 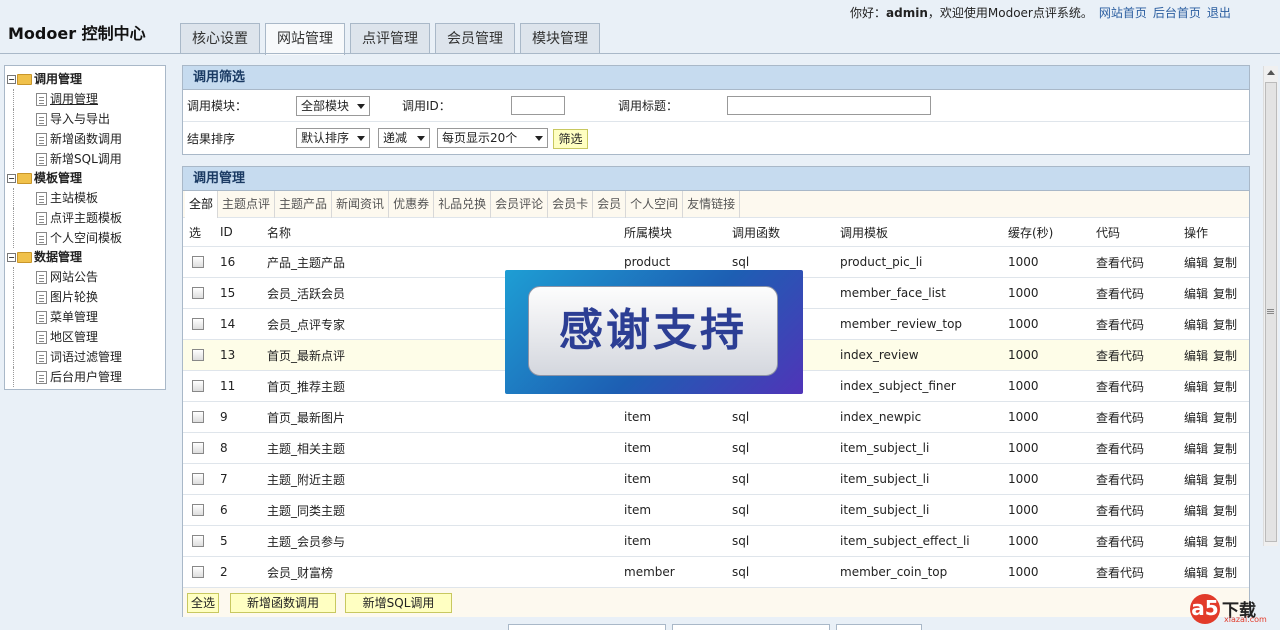 What do you see at coordinates (829, 105) in the screenshot?
I see `call-title-input` at bounding box center [829, 105].